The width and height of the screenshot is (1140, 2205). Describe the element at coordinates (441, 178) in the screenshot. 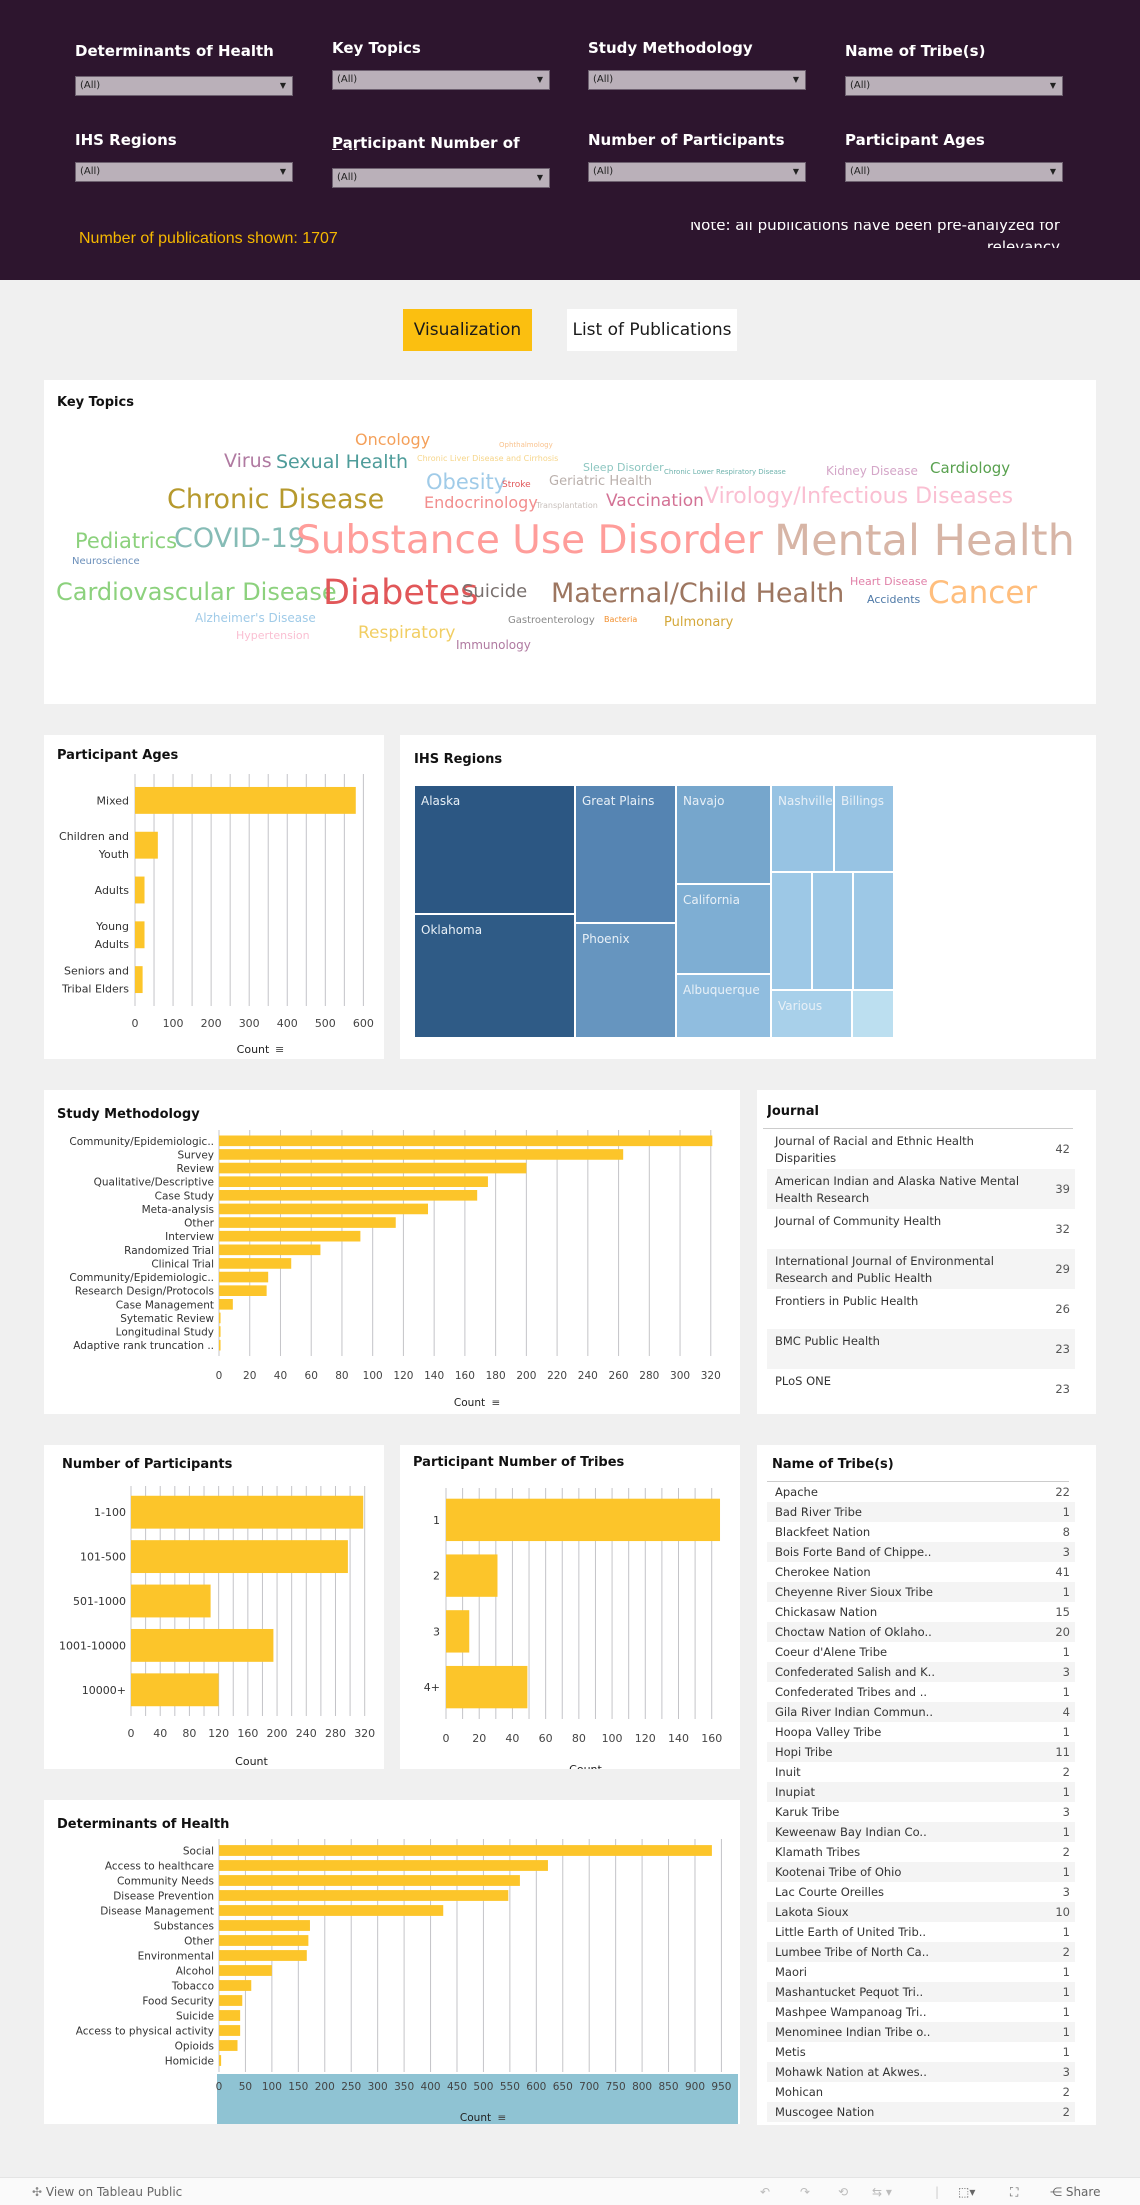

I see `number-of-tribes-dropdown: (All) ▼` at that location.